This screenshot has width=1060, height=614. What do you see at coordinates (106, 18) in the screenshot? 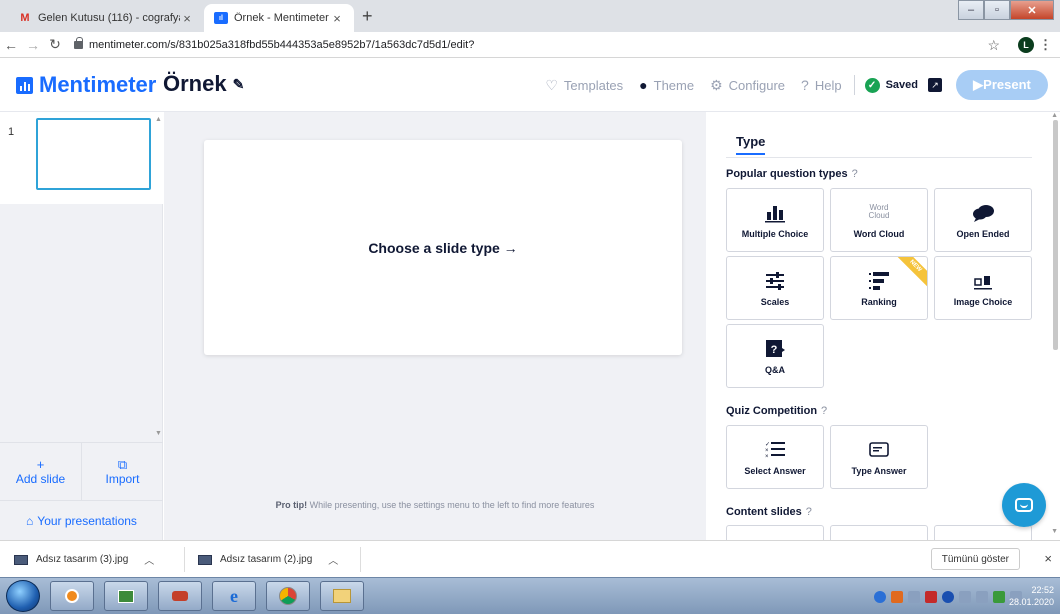
I see `tab-gmail: M Gelen Kutusu (116) - cografyalea ×` at bounding box center [106, 18].